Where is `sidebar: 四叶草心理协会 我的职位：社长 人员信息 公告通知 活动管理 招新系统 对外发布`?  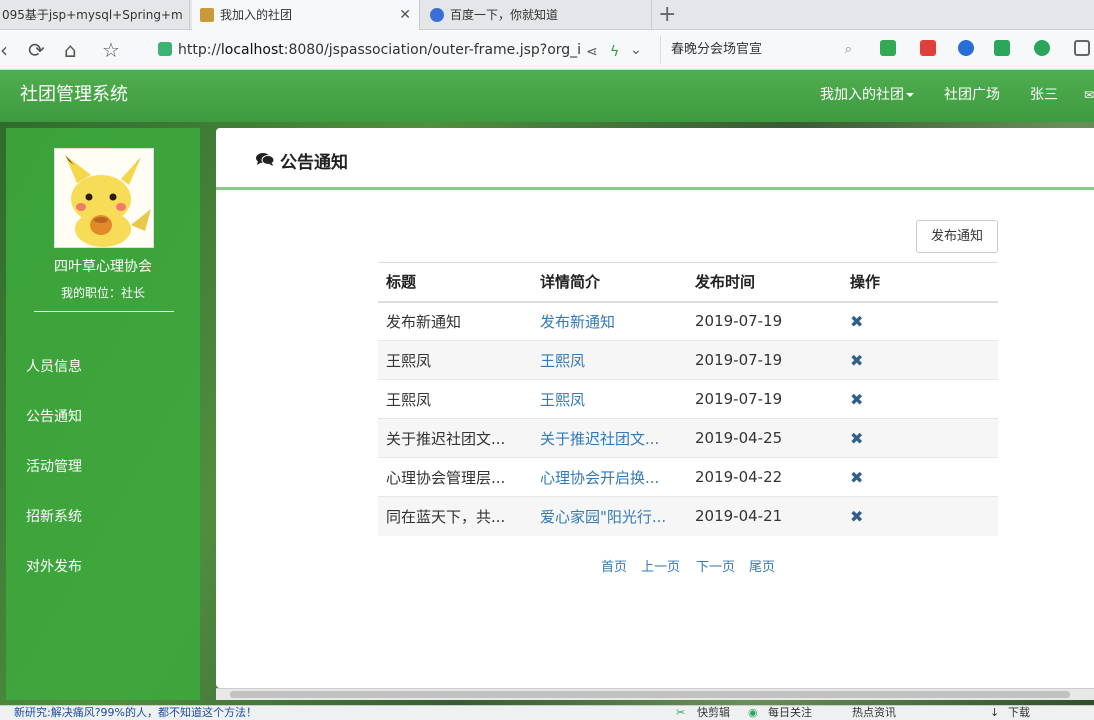 sidebar: 四叶草心理协会 我的职位：社长 人员信息 公告通知 活动管理 招新系统 对外发布 is located at coordinates (103, 414).